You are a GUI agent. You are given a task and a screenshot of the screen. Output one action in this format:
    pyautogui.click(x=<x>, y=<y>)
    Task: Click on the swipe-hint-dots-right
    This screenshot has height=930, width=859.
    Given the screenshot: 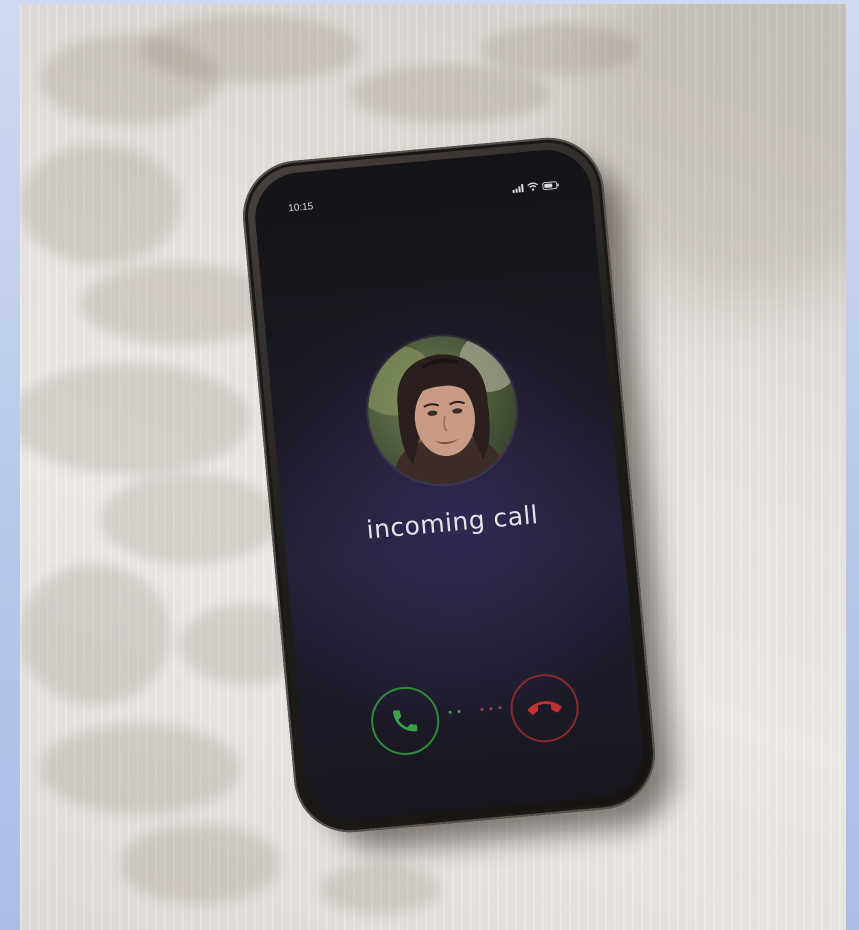 What is the action you would take?
    pyautogui.click(x=491, y=709)
    